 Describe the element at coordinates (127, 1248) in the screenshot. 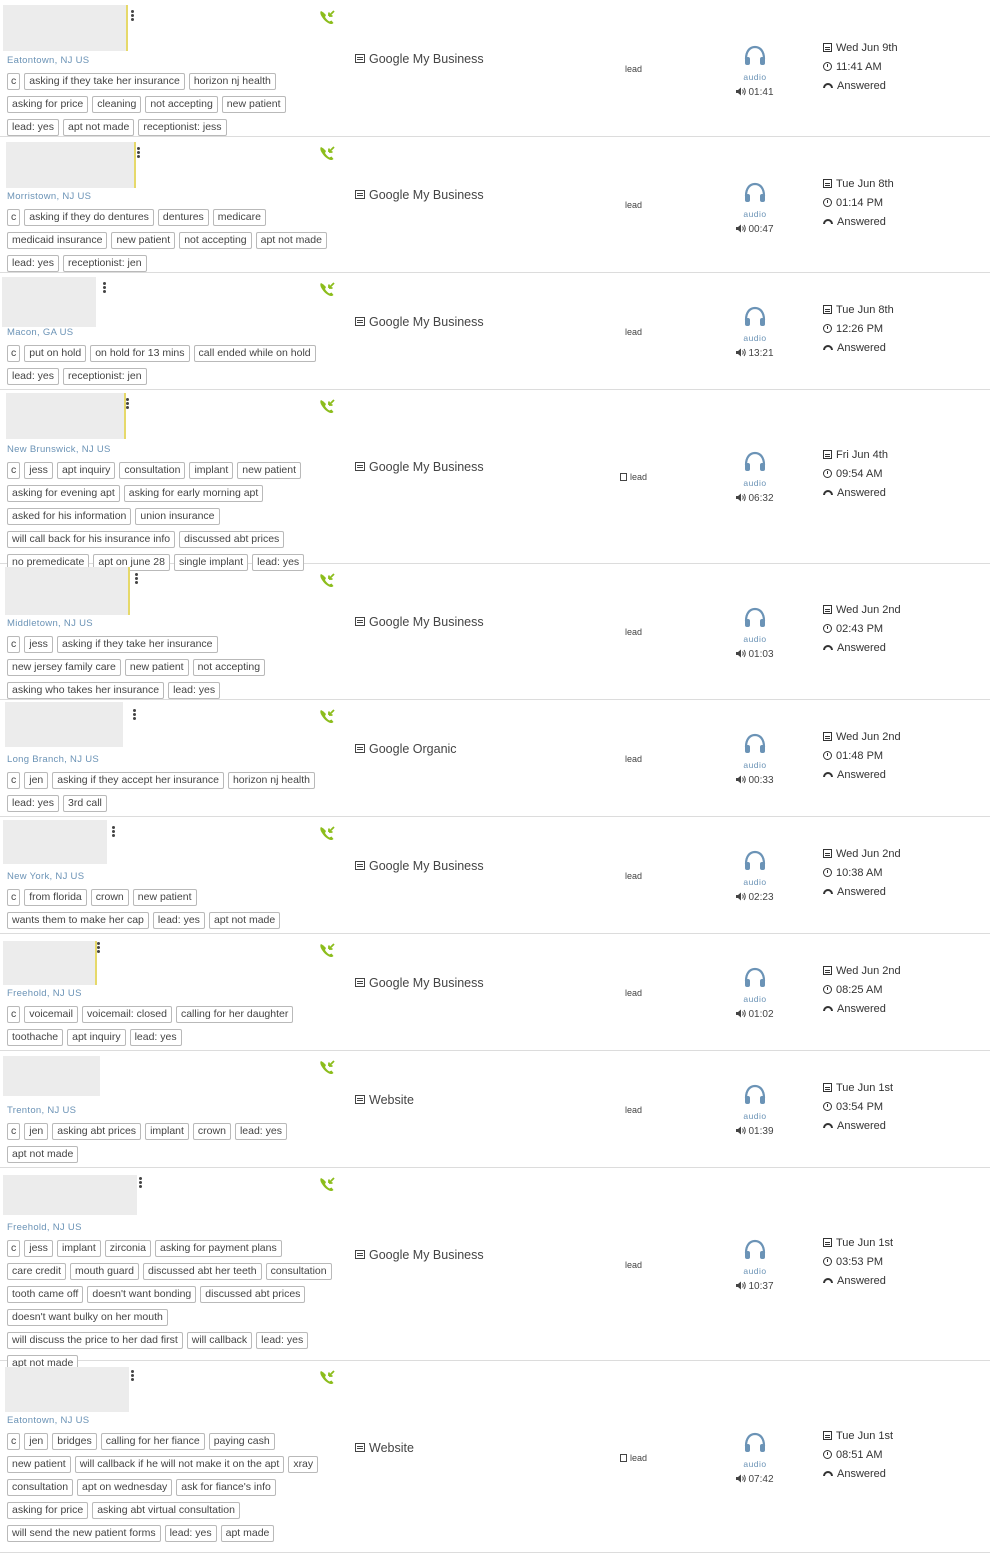

I see `call-tag: zirconia` at that location.